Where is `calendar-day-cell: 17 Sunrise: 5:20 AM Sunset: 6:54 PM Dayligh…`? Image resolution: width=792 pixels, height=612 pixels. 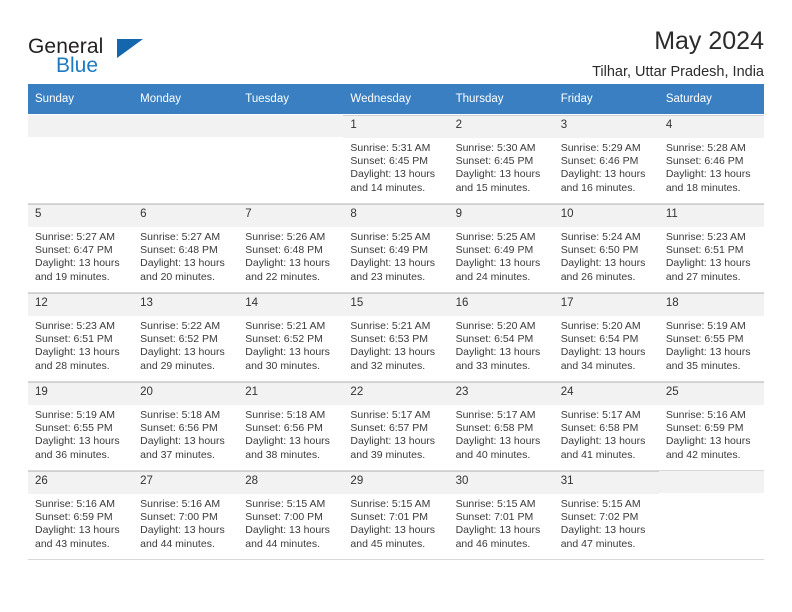
calendar-day-cell: 17 Sunrise: 5:20 AM Sunset: 6:54 PM Dayligh… is located at coordinates (606, 337).